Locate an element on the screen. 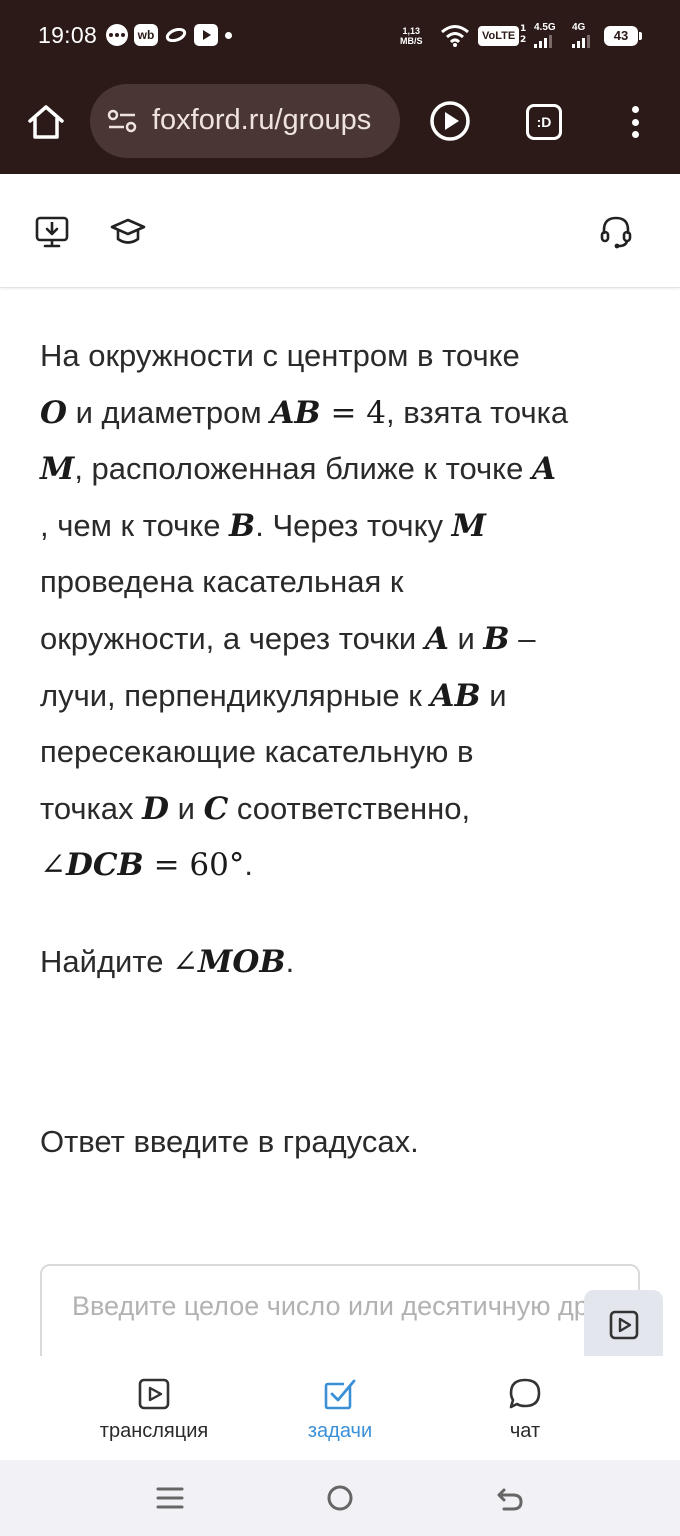  checkbox-icon is located at coordinates (340, 1394).